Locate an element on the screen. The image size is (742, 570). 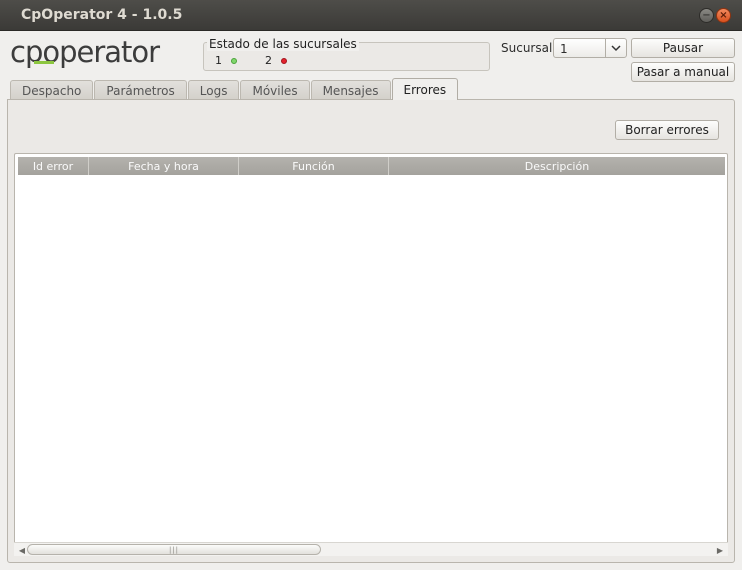
horizontal-scrollbar: ◀ ||| ▶ is located at coordinates (371, 549).